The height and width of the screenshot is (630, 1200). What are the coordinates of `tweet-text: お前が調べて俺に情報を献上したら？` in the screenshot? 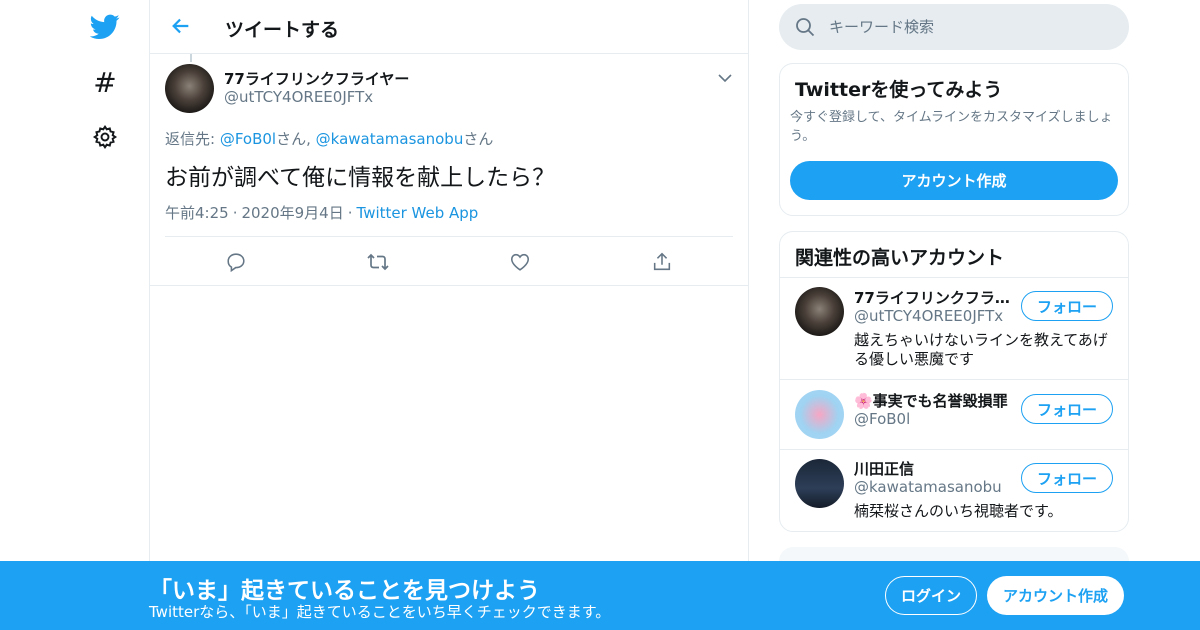 It's located at (360, 178).